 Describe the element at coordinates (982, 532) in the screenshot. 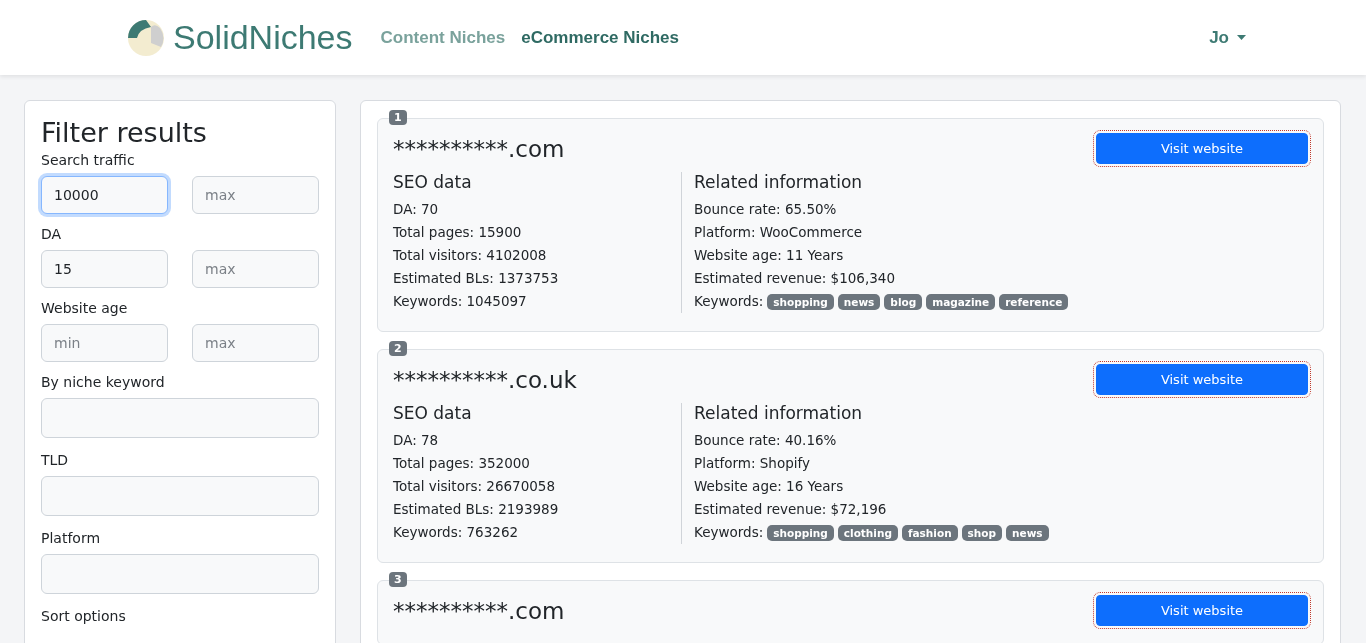

I see `keyword-tag: shop` at that location.